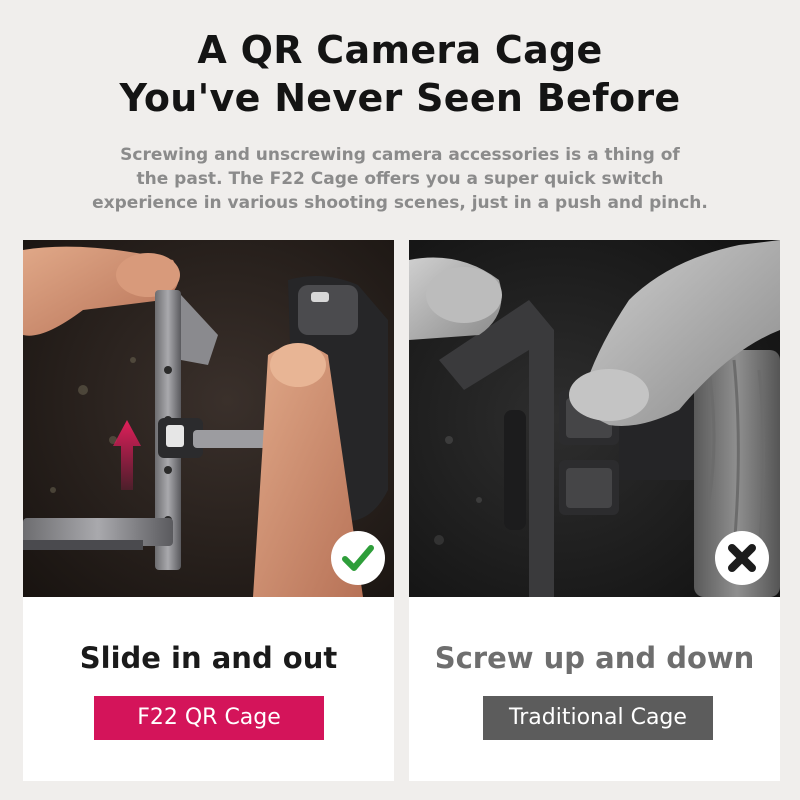 This screenshot has height=800, width=800. What do you see at coordinates (209, 718) in the screenshot?
I see `qr-cage-tag: F22 QR Cage` at bounding box center [209, 718].